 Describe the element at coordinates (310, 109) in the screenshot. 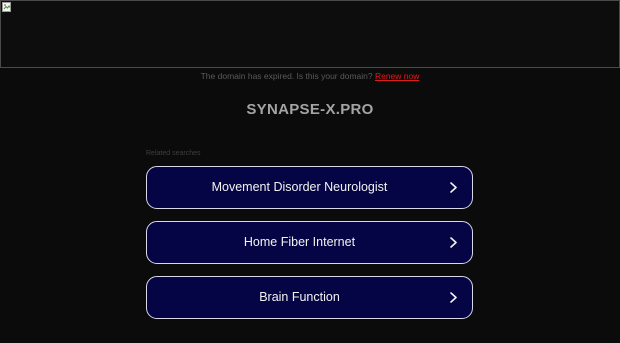

I see `domain-title: SYNAPSE-X.PRO` at that location.